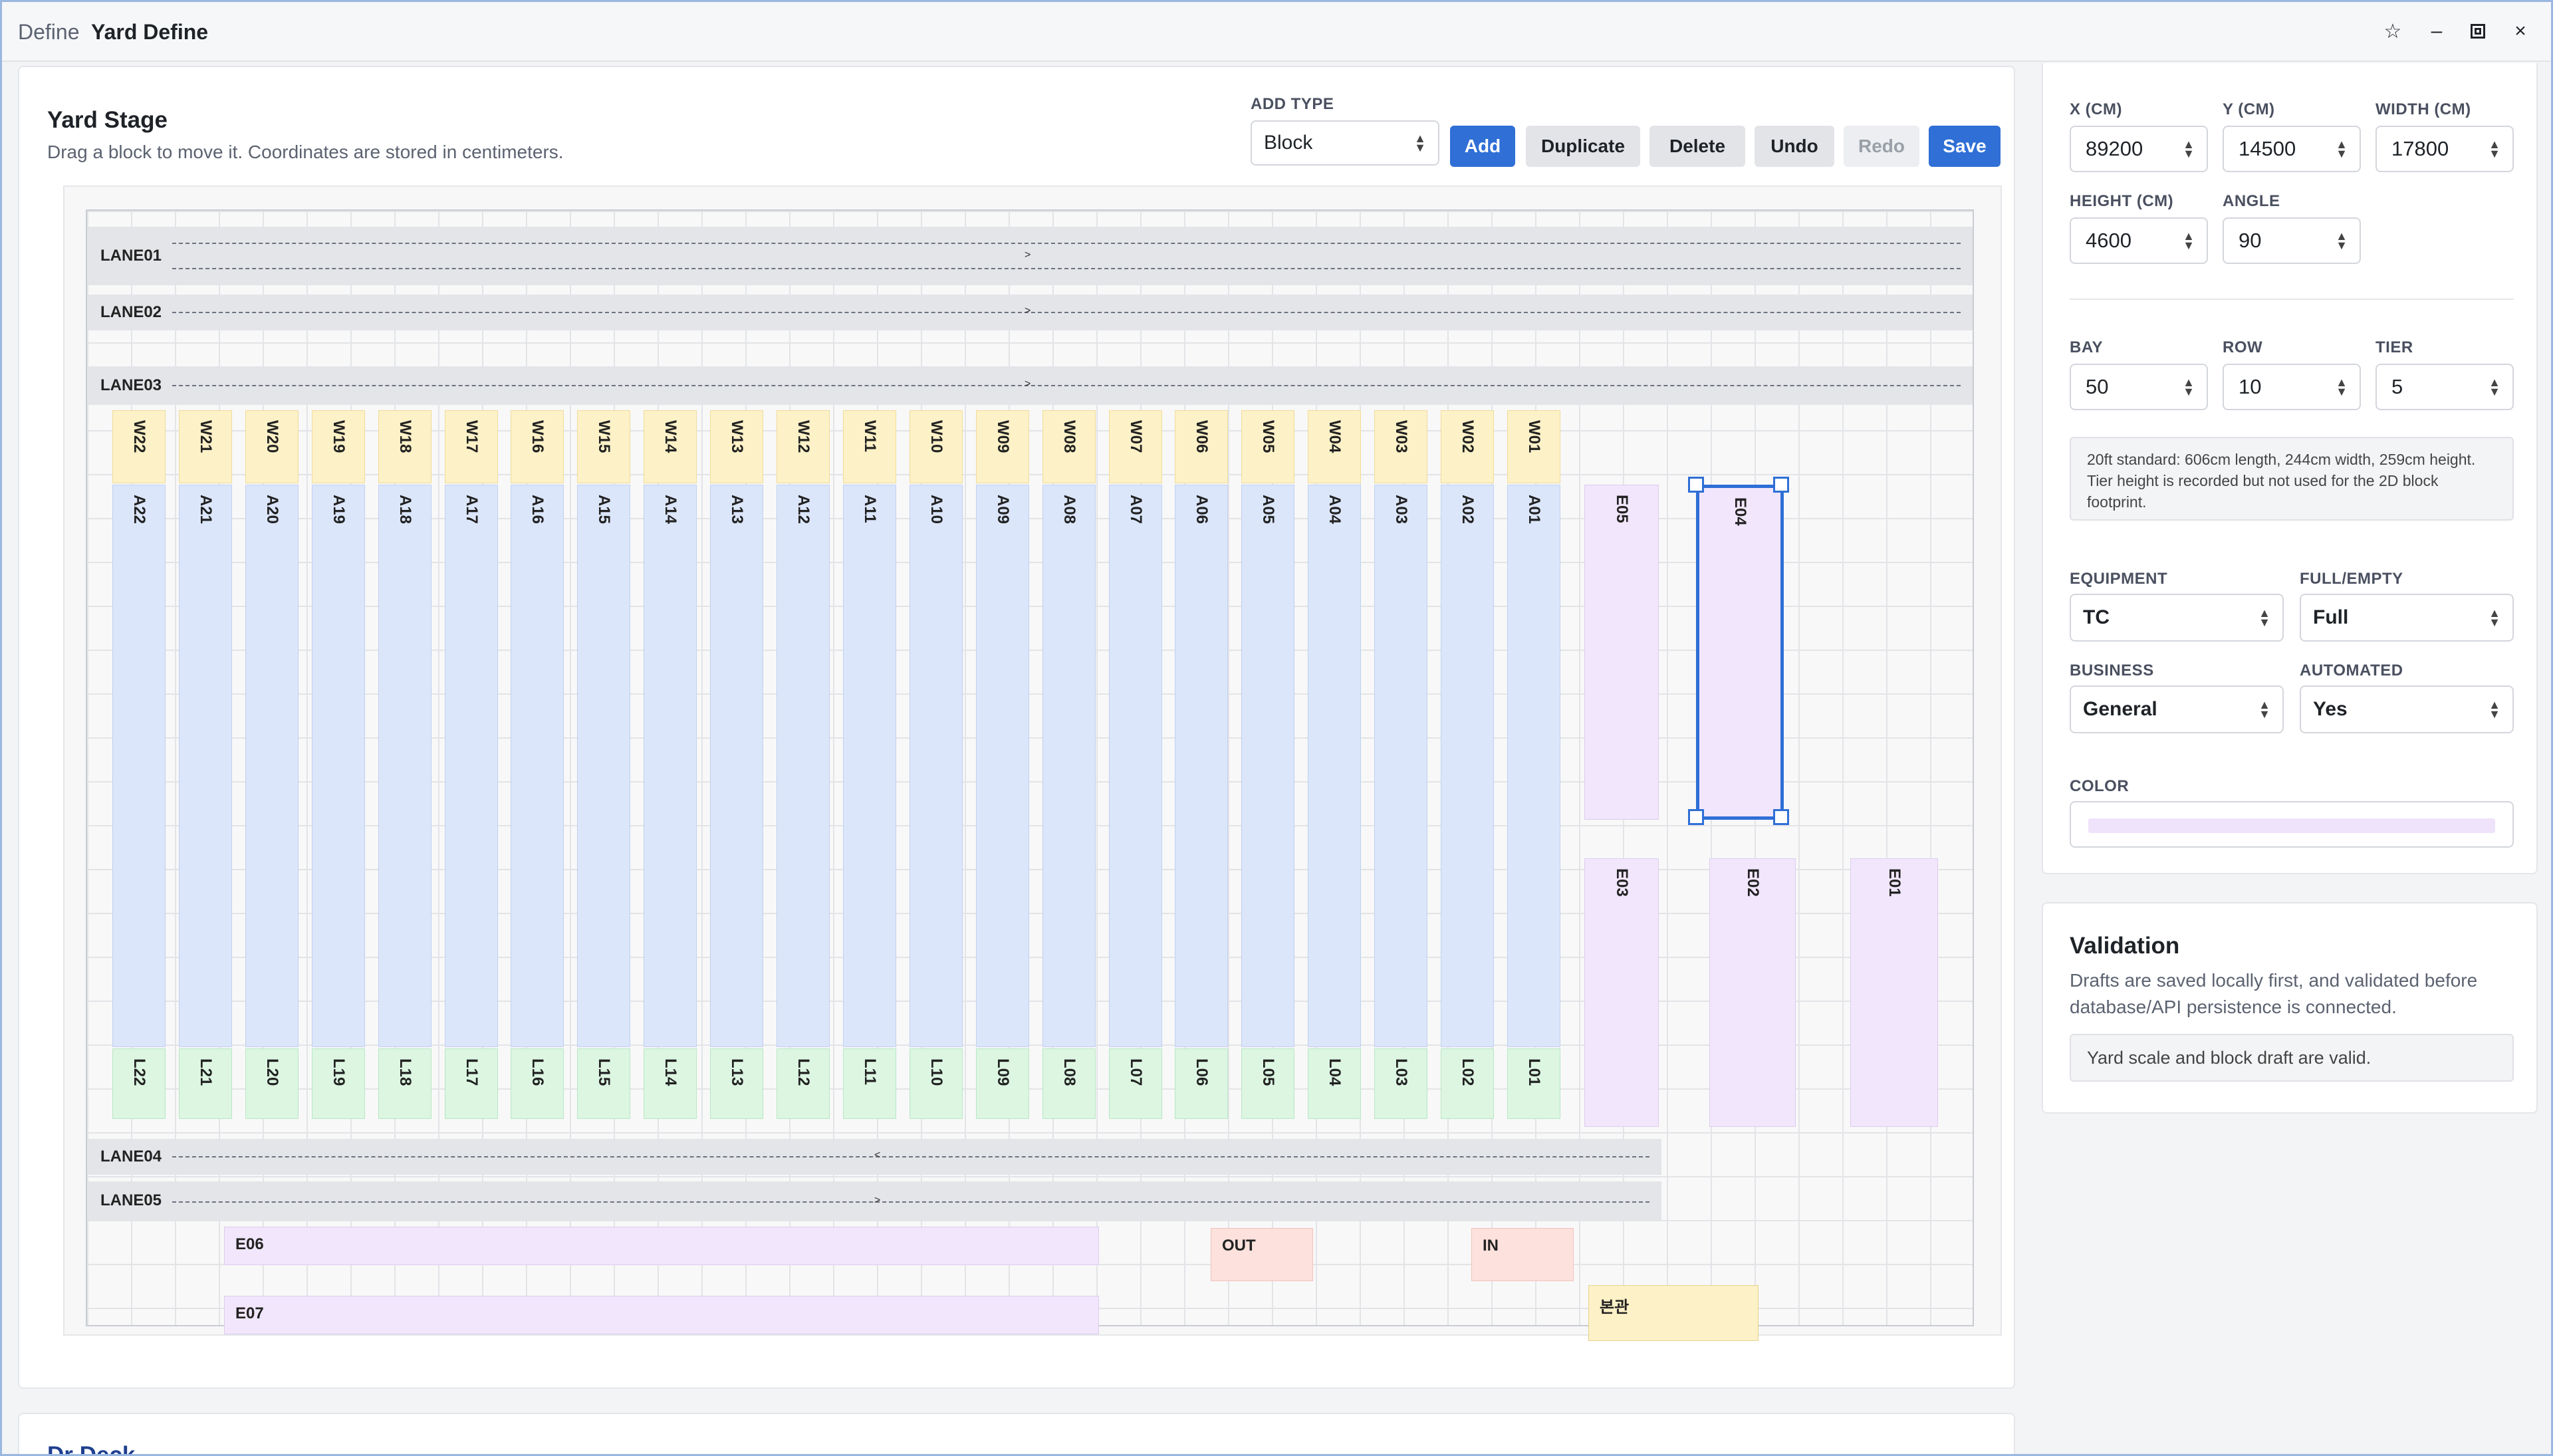 The width and height of the screenshot is (2553, 1456). What do you see at coordinates (2292, 240) in the screenshot?
I see `angle-input: 90 ▲ ▼` at bounding box center [2292, 240].